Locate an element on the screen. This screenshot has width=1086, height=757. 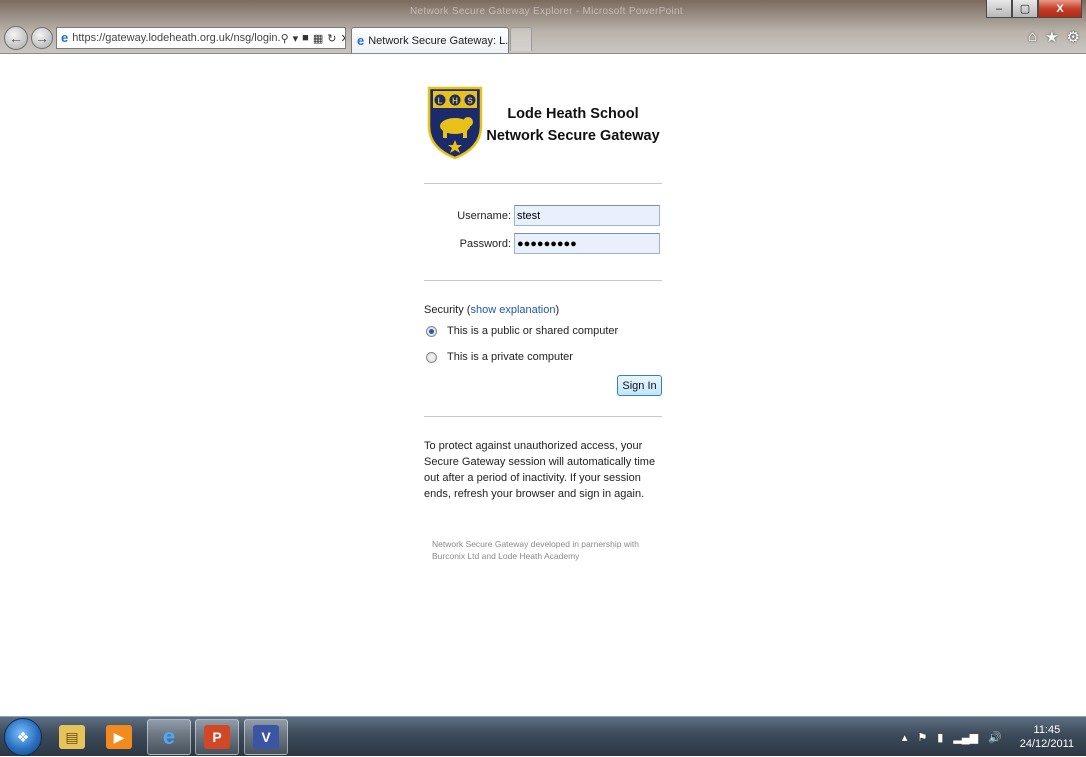
username-input is located at coordinates (587, 215).